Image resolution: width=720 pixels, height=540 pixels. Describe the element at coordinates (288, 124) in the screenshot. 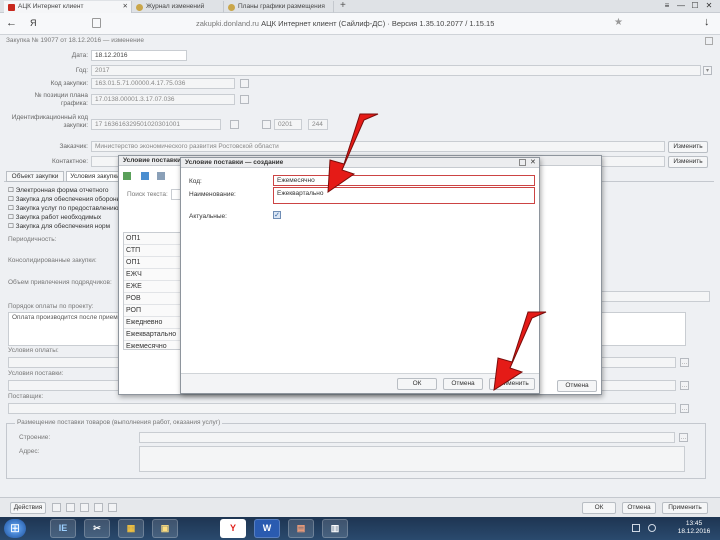

I see `identifier-extra-input: 0201` at that location.